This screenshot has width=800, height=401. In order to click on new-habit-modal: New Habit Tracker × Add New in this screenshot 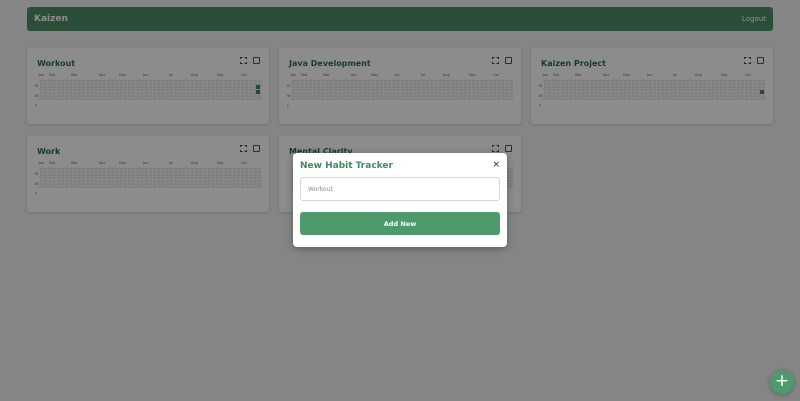, I will do `click(400, 200)`.